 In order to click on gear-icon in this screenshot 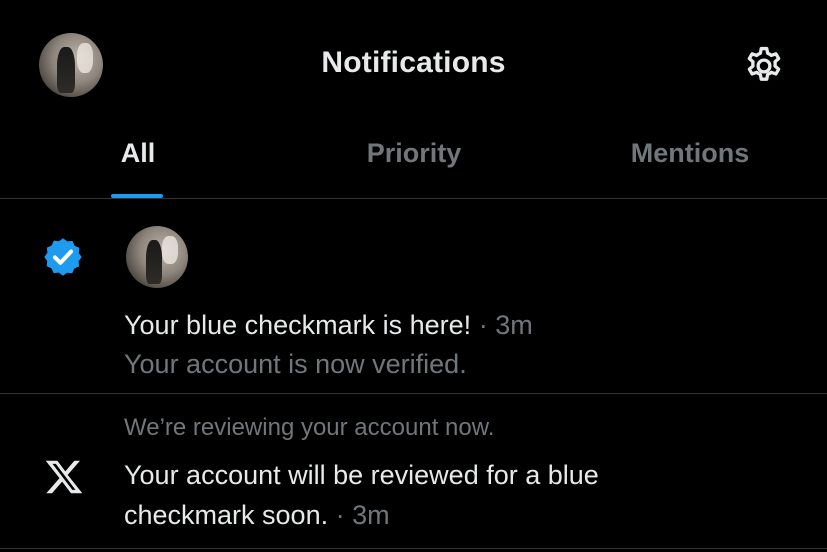, I will do `click(764, 63)`.